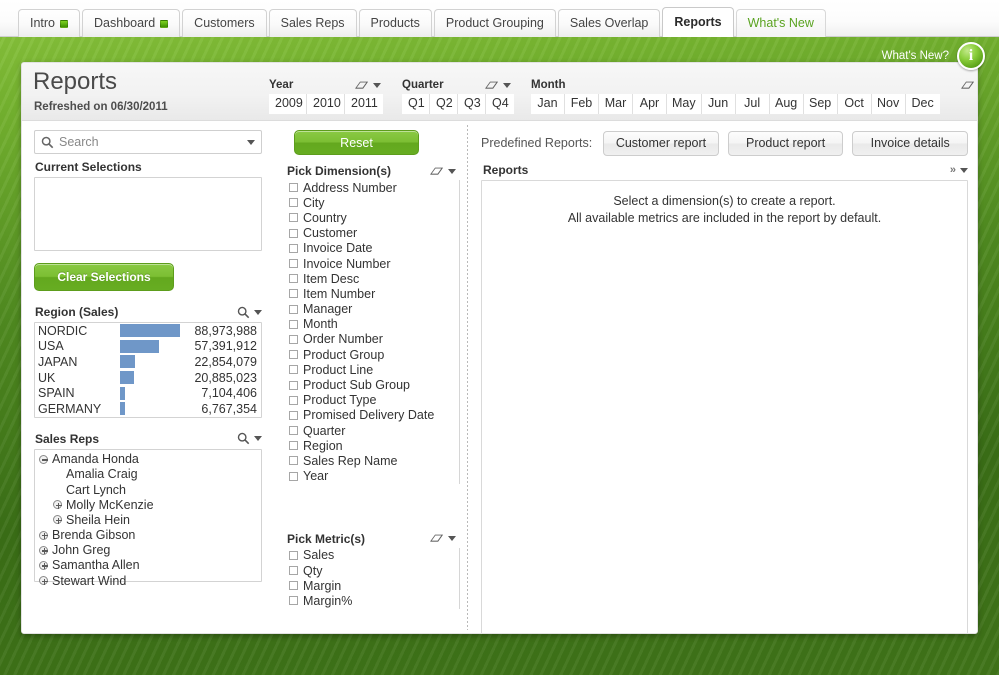 The width and height of the screenshot is (999, 675). Describe the element at coordinates (326, 104) in the screenshot. I see `year-option: 2010` at that location.